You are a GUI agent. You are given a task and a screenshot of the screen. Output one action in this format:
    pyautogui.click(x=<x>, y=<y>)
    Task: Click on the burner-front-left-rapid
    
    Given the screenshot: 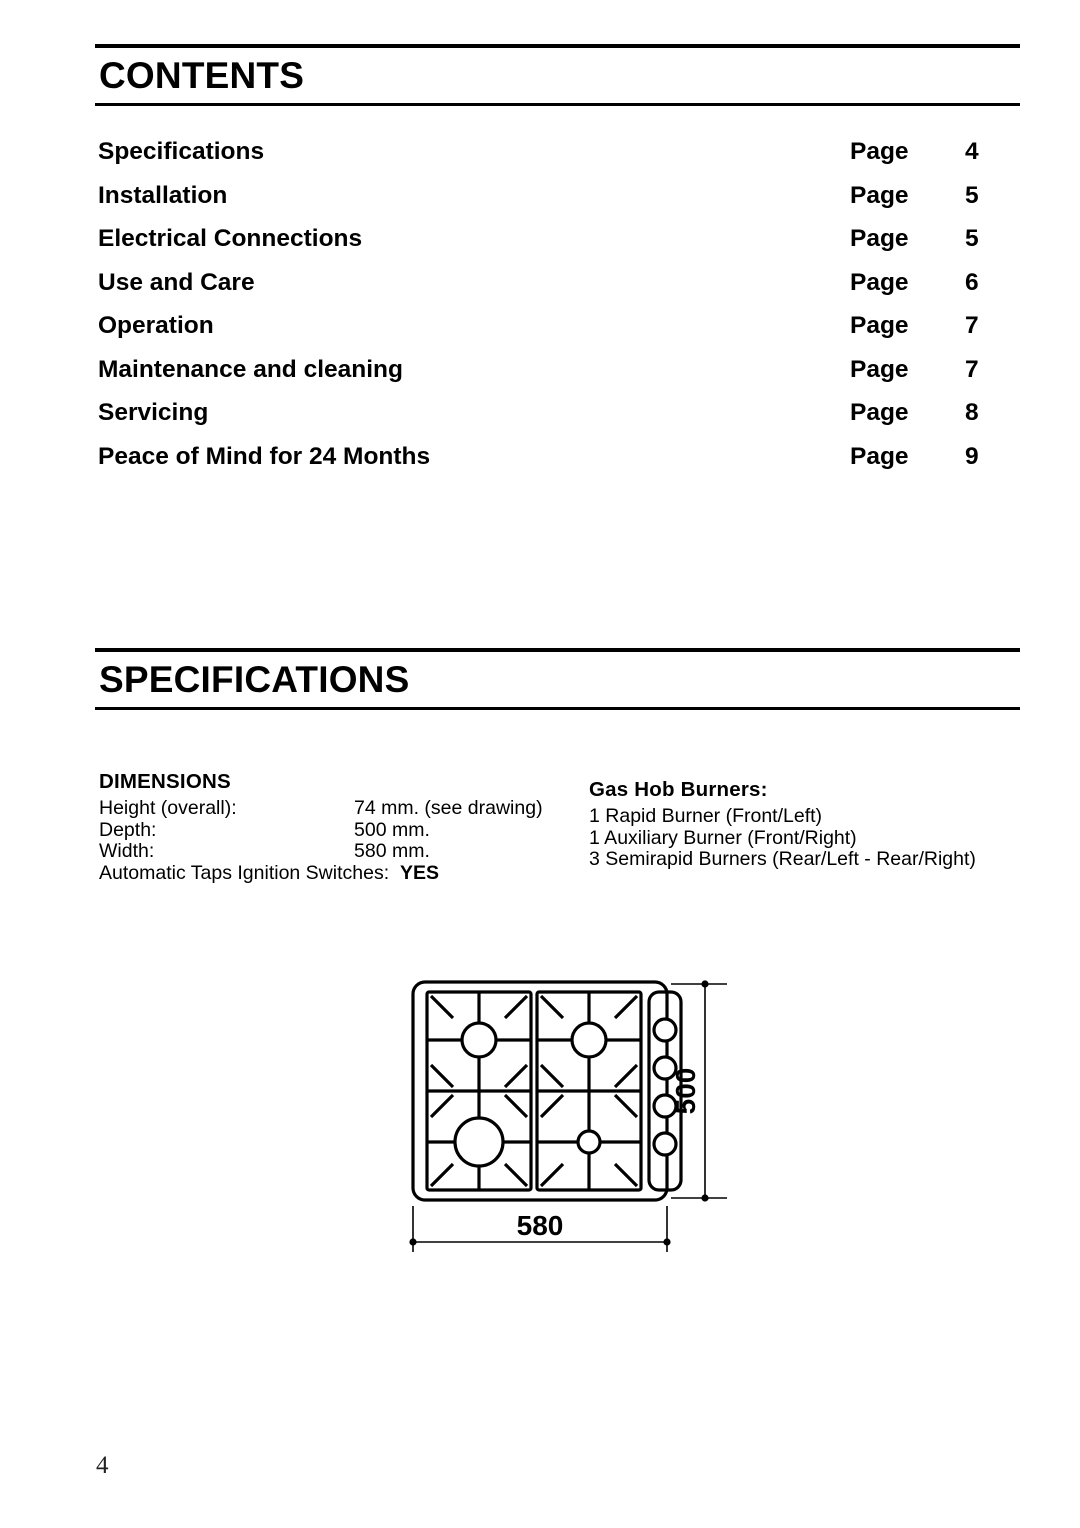 What is the action you would take?
    pyautogui.click(x=479, y=1142)
    